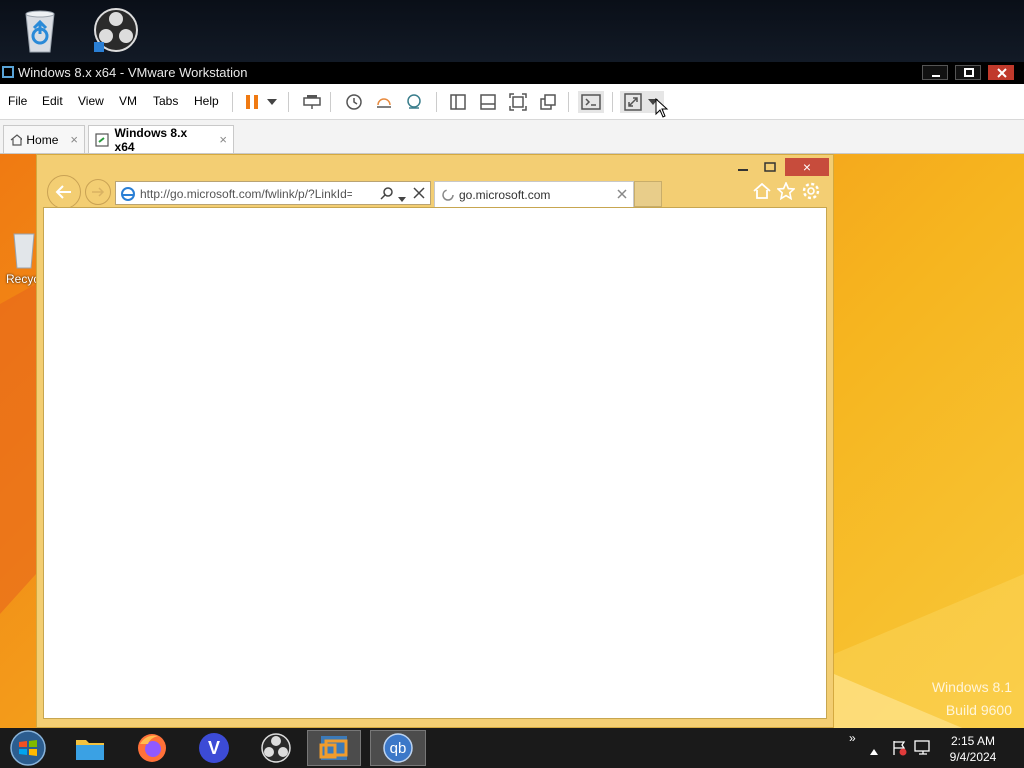  Describe the element at coordinates (971, 687) in the screenshot. I see `watermark-line-1: Windows 8.1` at that location.